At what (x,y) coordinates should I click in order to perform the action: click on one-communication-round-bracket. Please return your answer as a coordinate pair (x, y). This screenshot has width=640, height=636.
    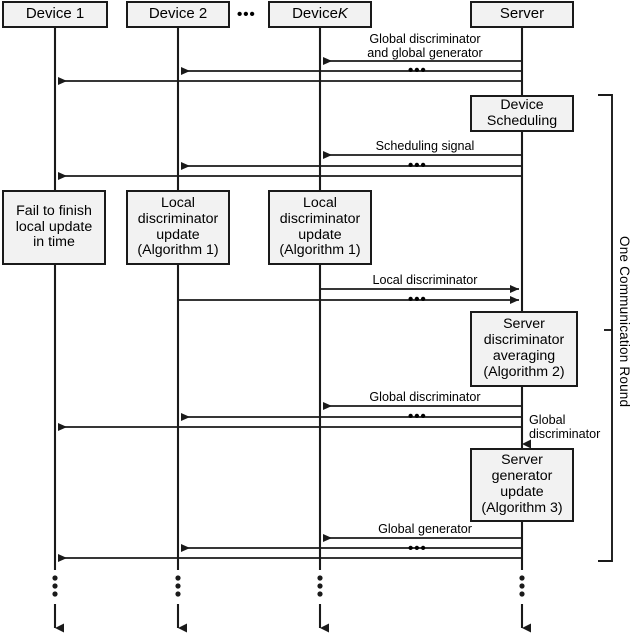
    Looking at the image, I should click on (605, 328).